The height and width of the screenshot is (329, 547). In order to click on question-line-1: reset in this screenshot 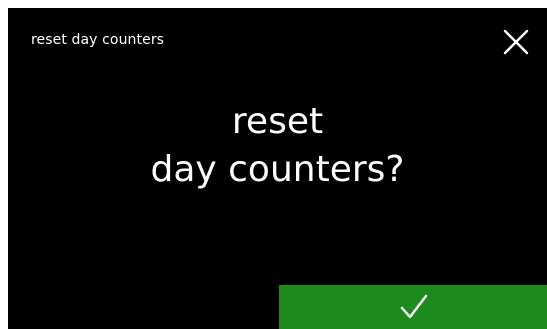, I will do `click(277, 121)`.